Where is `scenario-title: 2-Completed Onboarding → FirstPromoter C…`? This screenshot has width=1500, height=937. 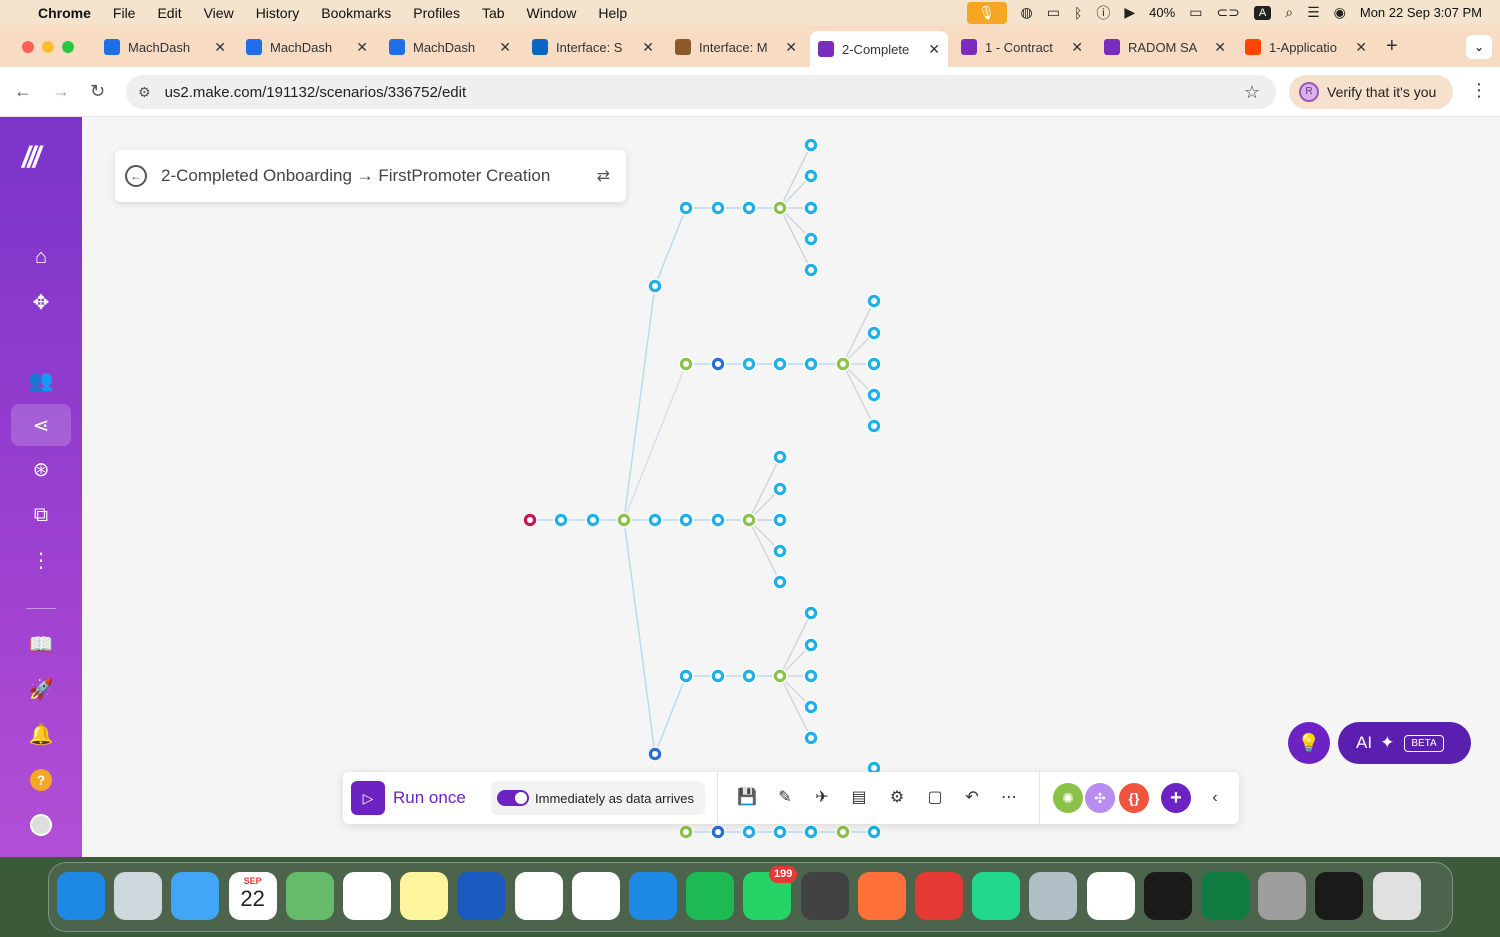 scenario-title: 2-Completed Onboarding → FirstPromoter C… is located at coordinates (355, 176).